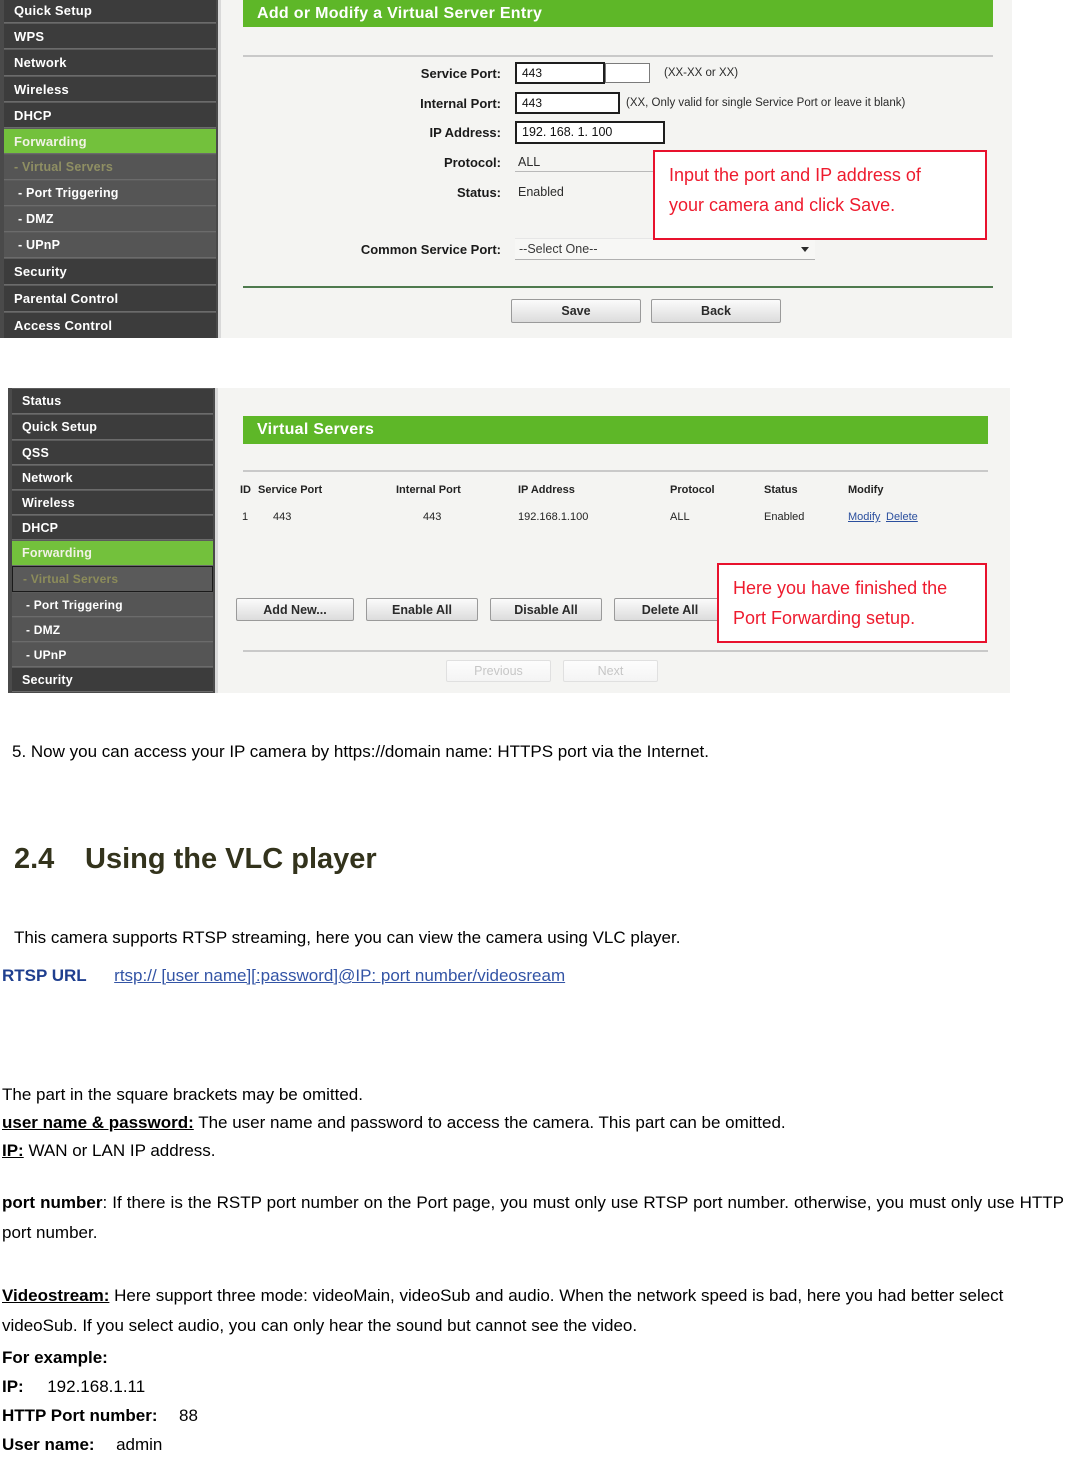 The height and width of the screenshot is (1466, 1070). What do you see at coordinates (110, 141) in the screenshot?
I see `sidebar-item-forwarding: Forwarding` at bounding box center [110, 141].